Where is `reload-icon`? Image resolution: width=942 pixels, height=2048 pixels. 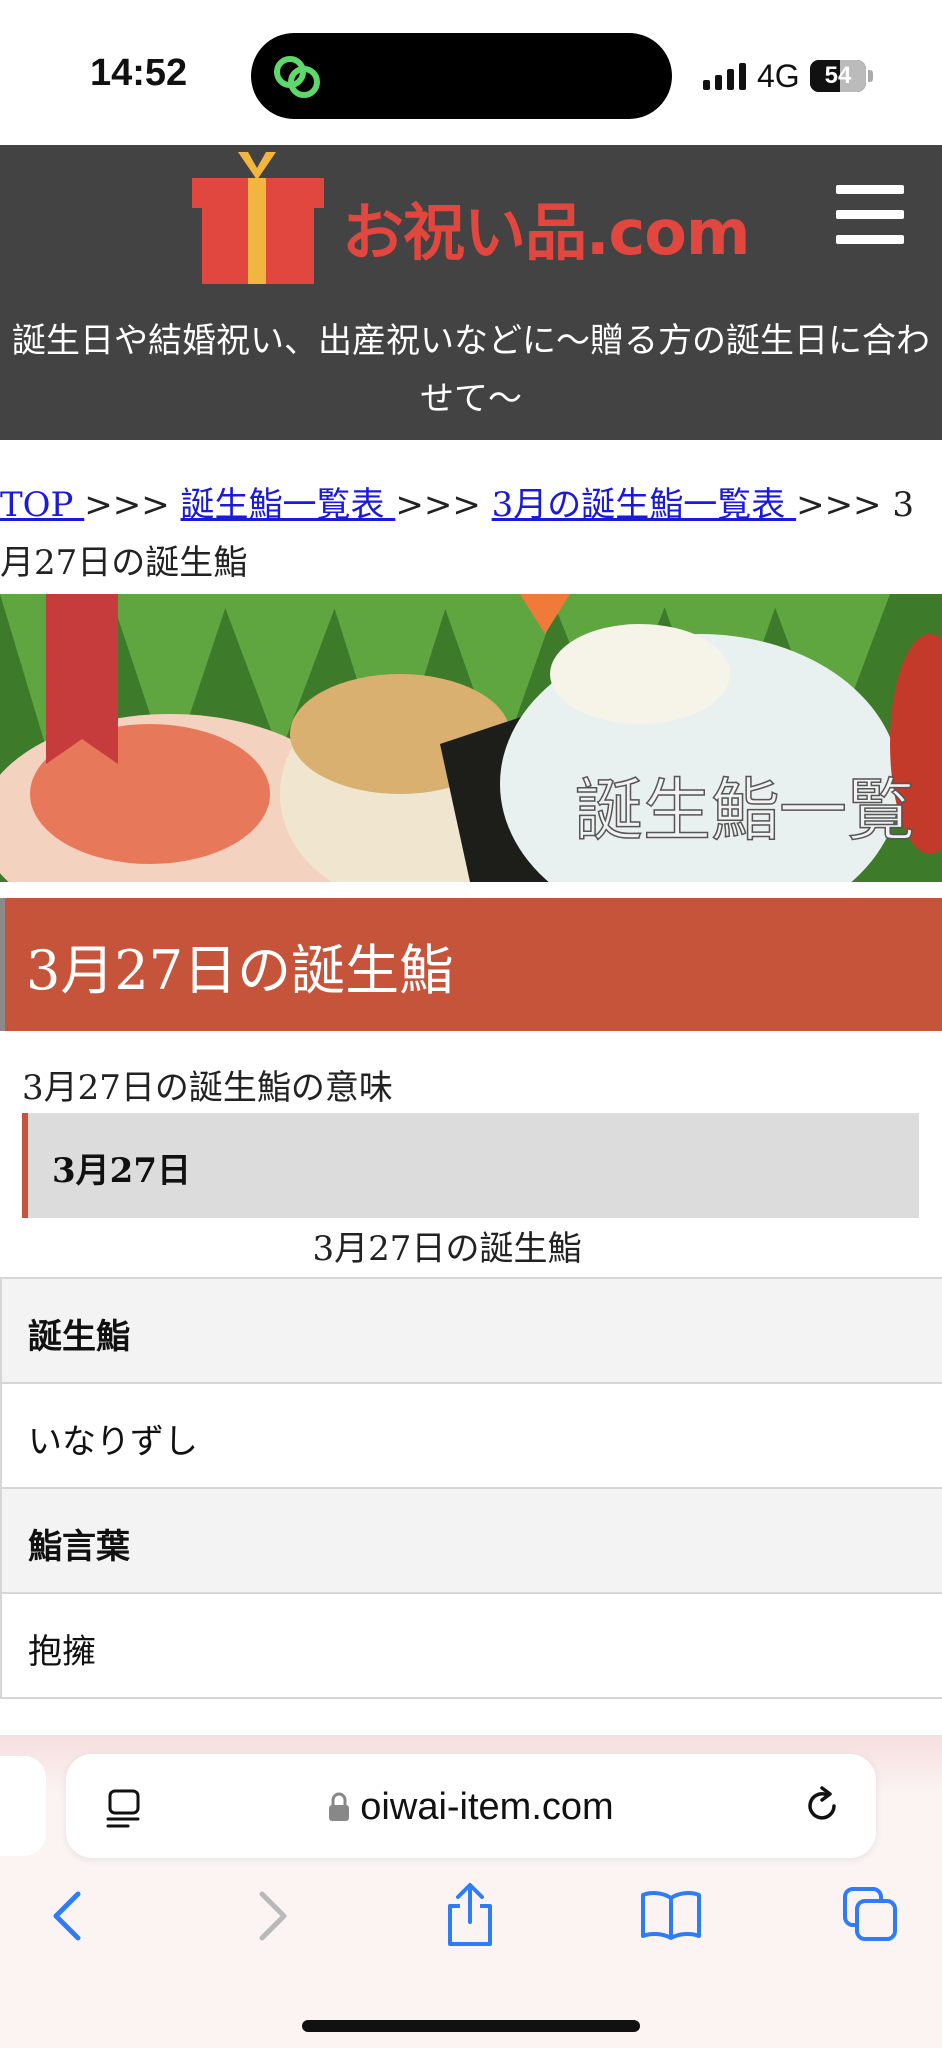
reload-icon is located at coordinates (822, 1806).